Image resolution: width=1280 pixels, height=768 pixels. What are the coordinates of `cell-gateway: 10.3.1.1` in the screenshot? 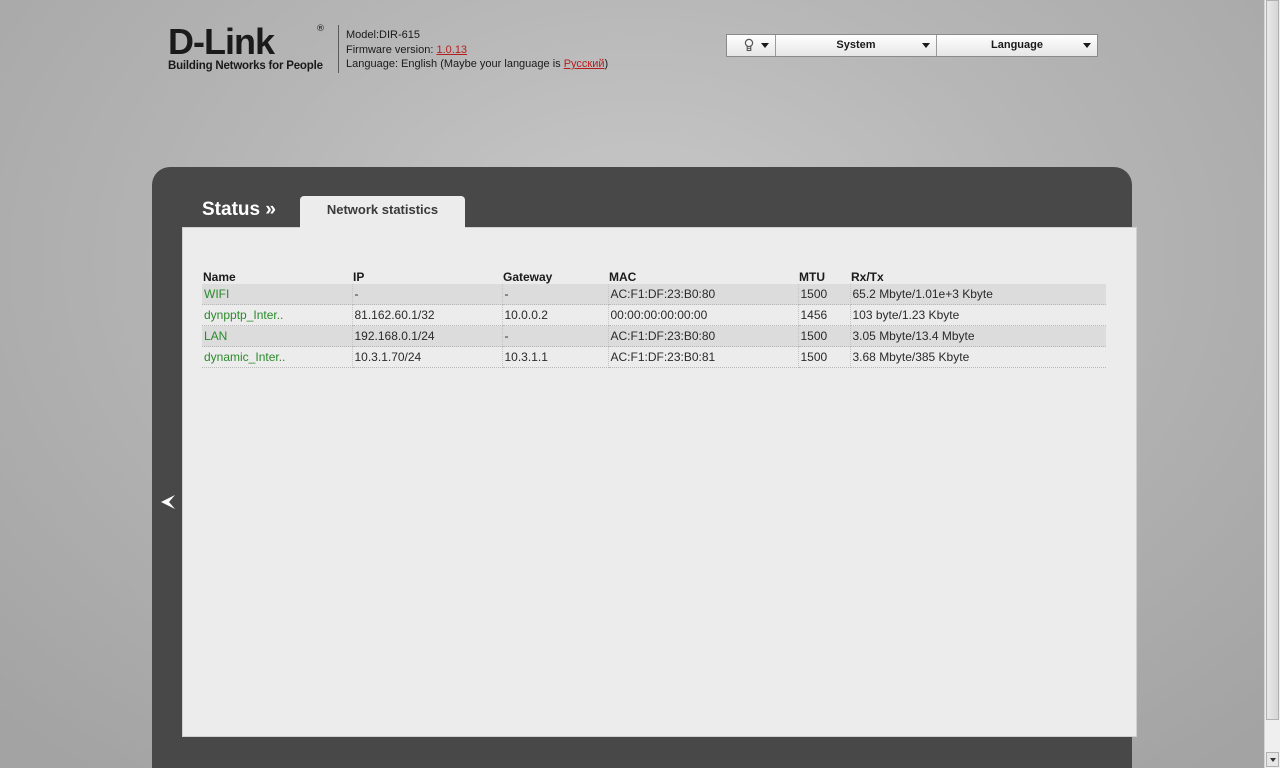 It's located at (555, 357).